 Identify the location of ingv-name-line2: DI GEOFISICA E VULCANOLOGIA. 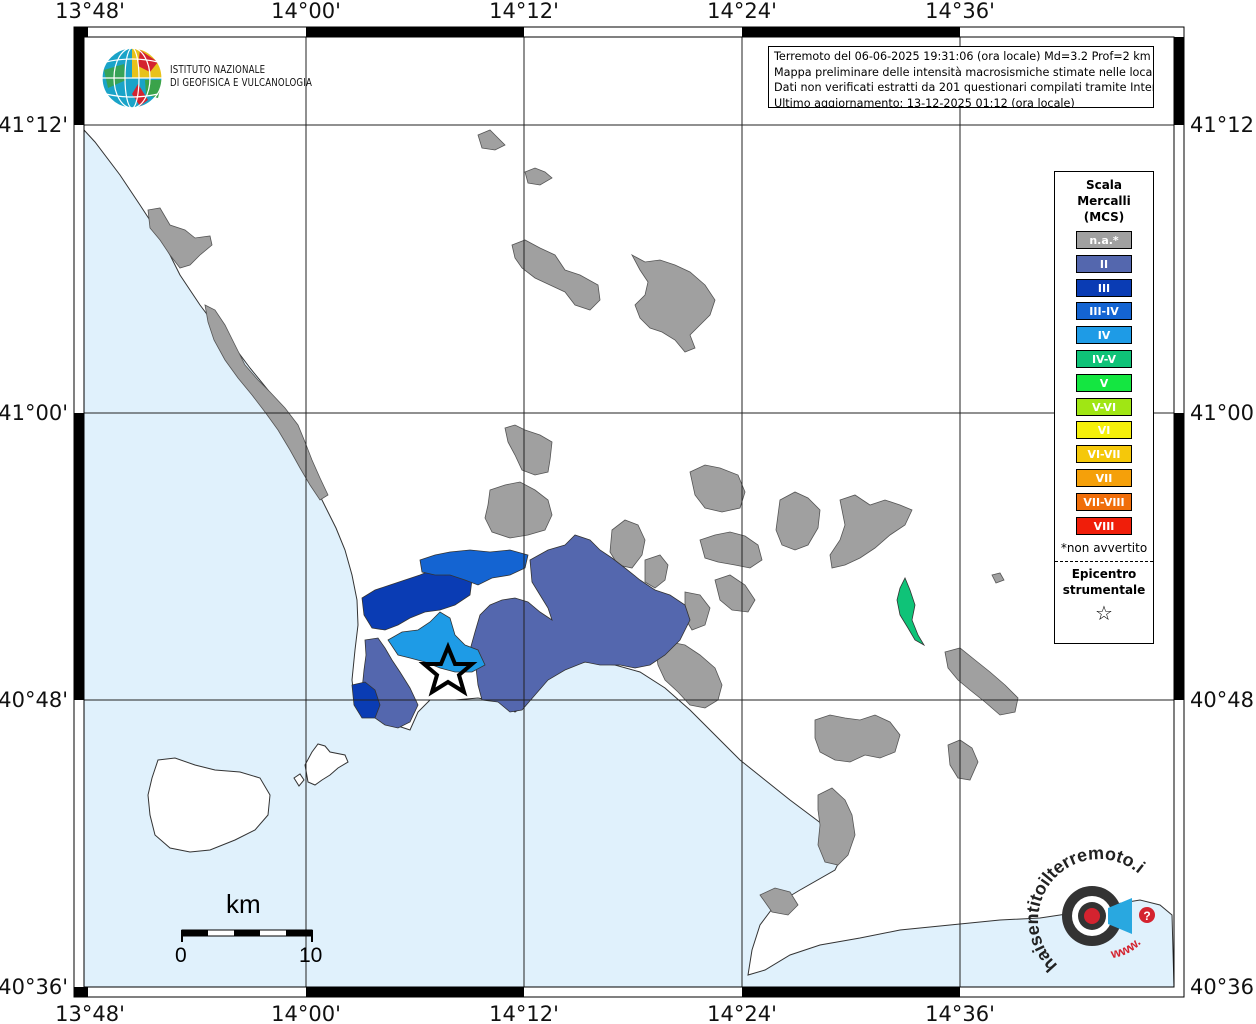
(241, 83).